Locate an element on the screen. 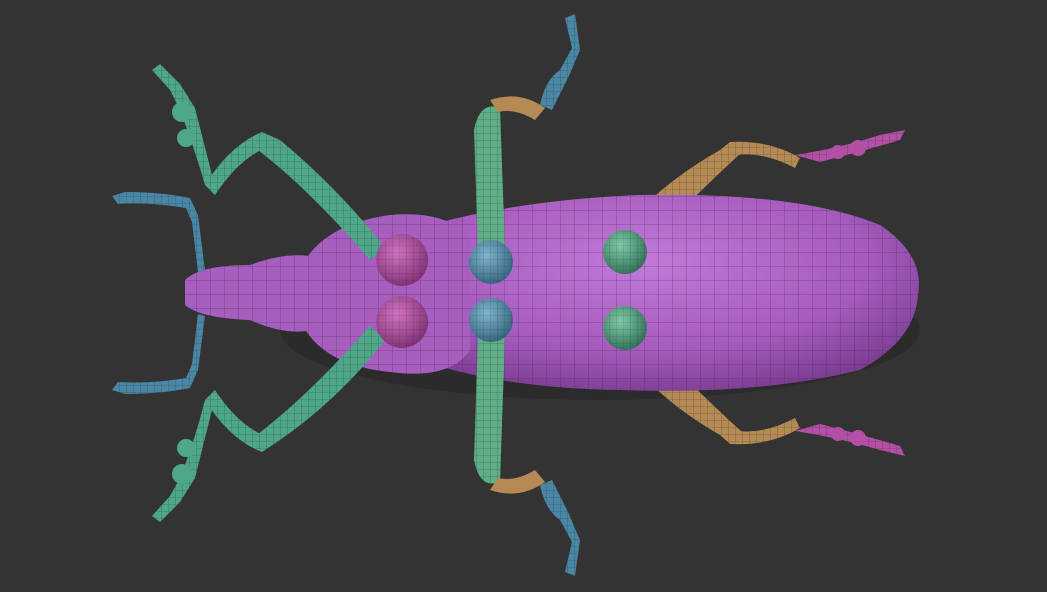 The image size is (1047, 592). antenna-upper is located at coordinates (158, 232).